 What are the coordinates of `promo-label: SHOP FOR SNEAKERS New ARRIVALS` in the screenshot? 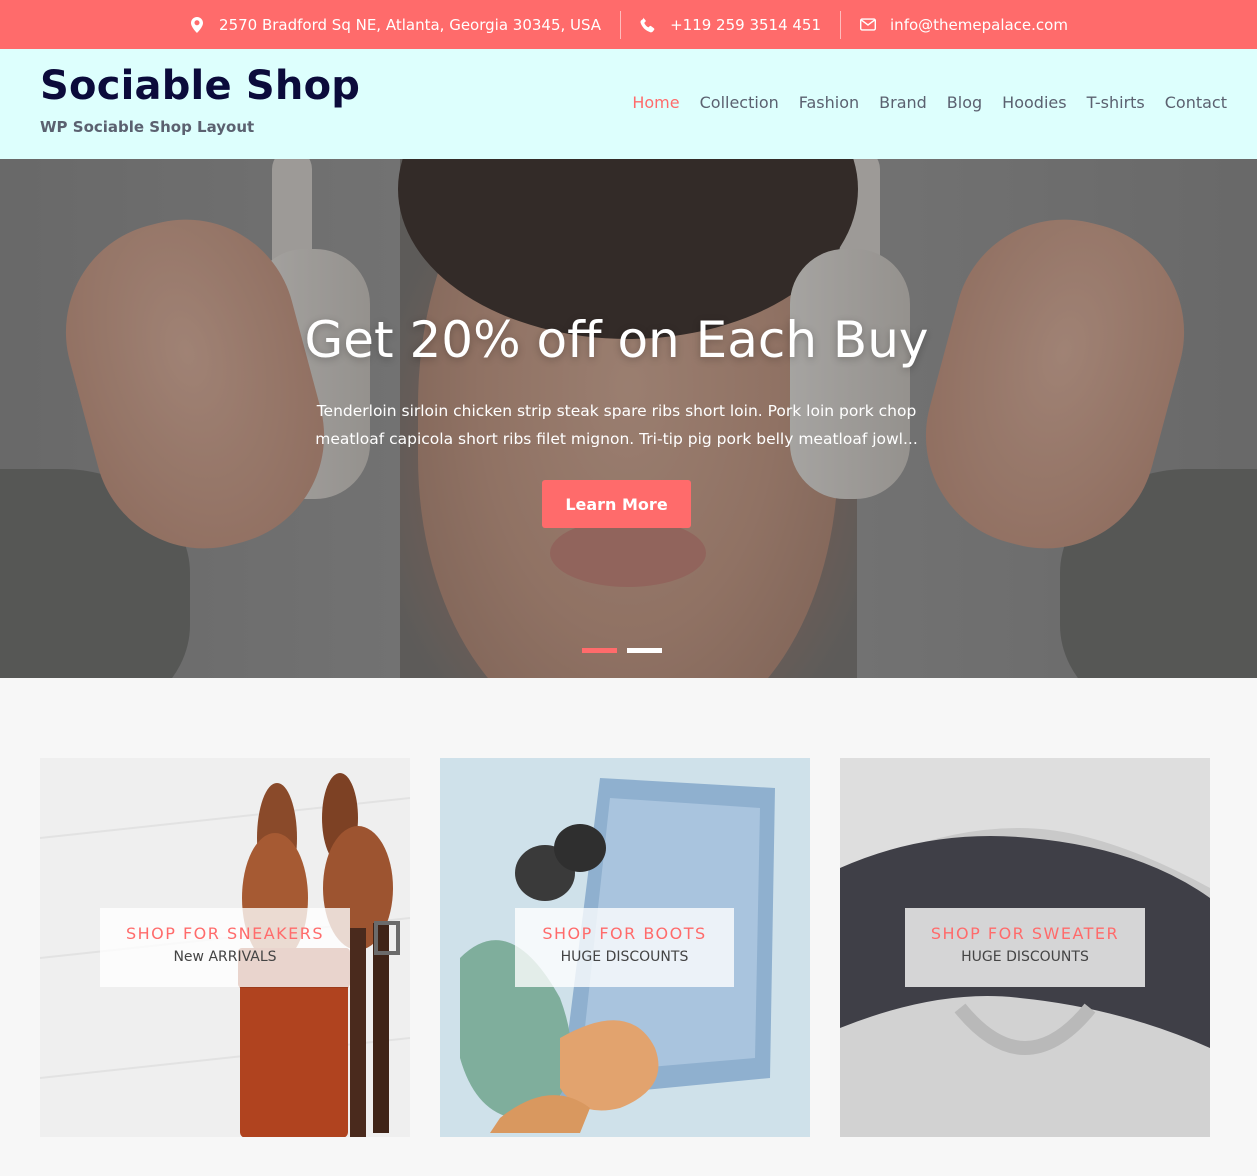 It's located at (225, 947).